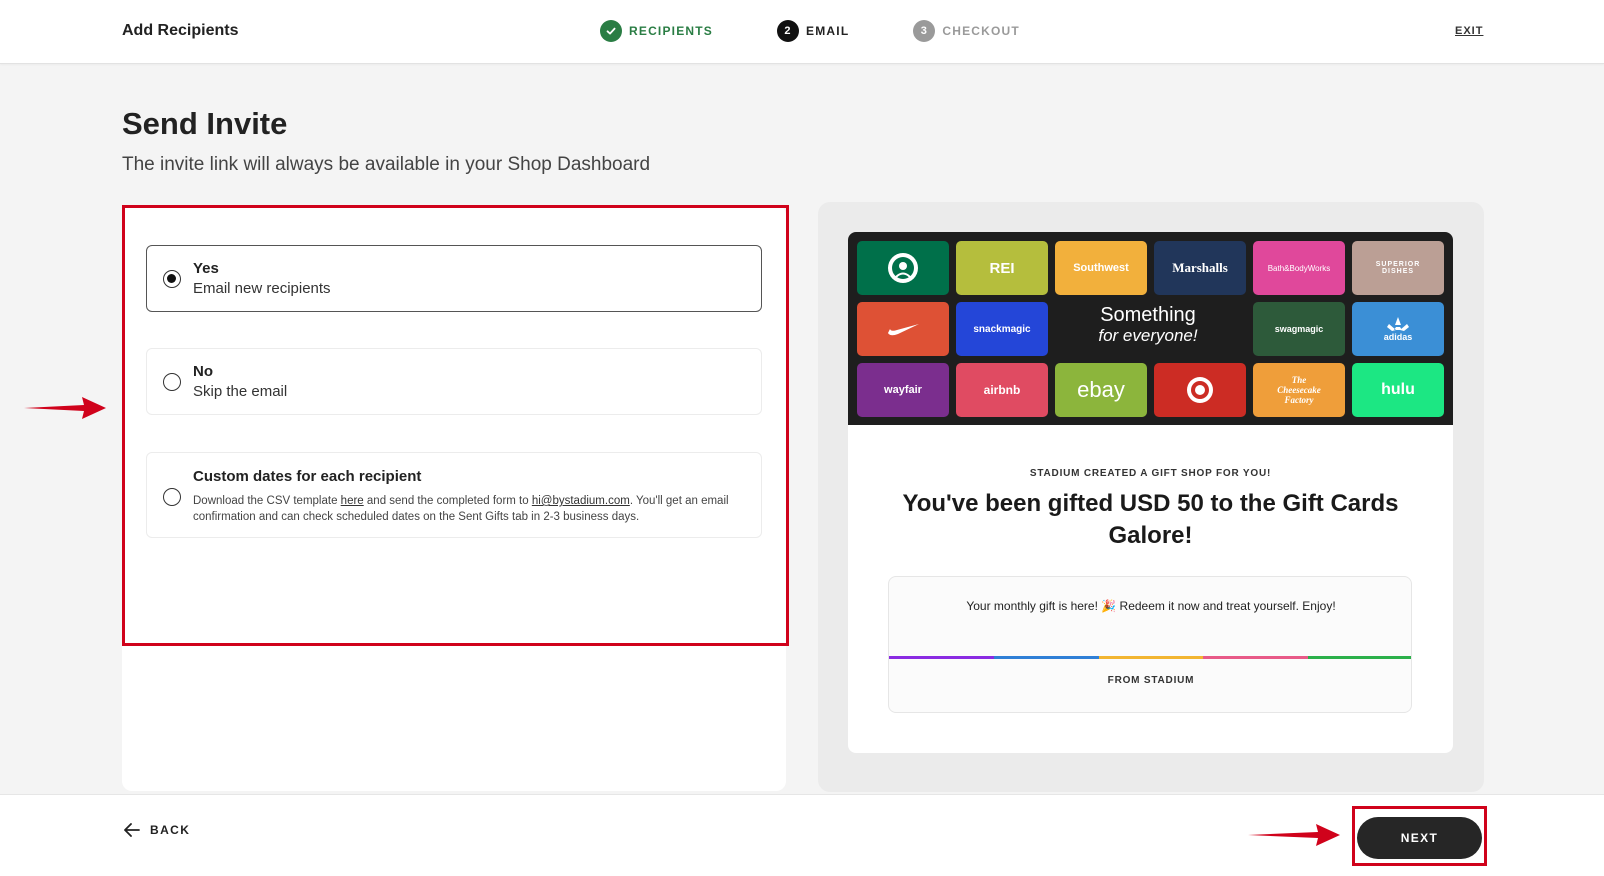 This screenshot has height=876, width=1604. Describe the element at coordinates (1151, 680) in the screenshot. I see `from-label: FROM STADIUM` at that location.